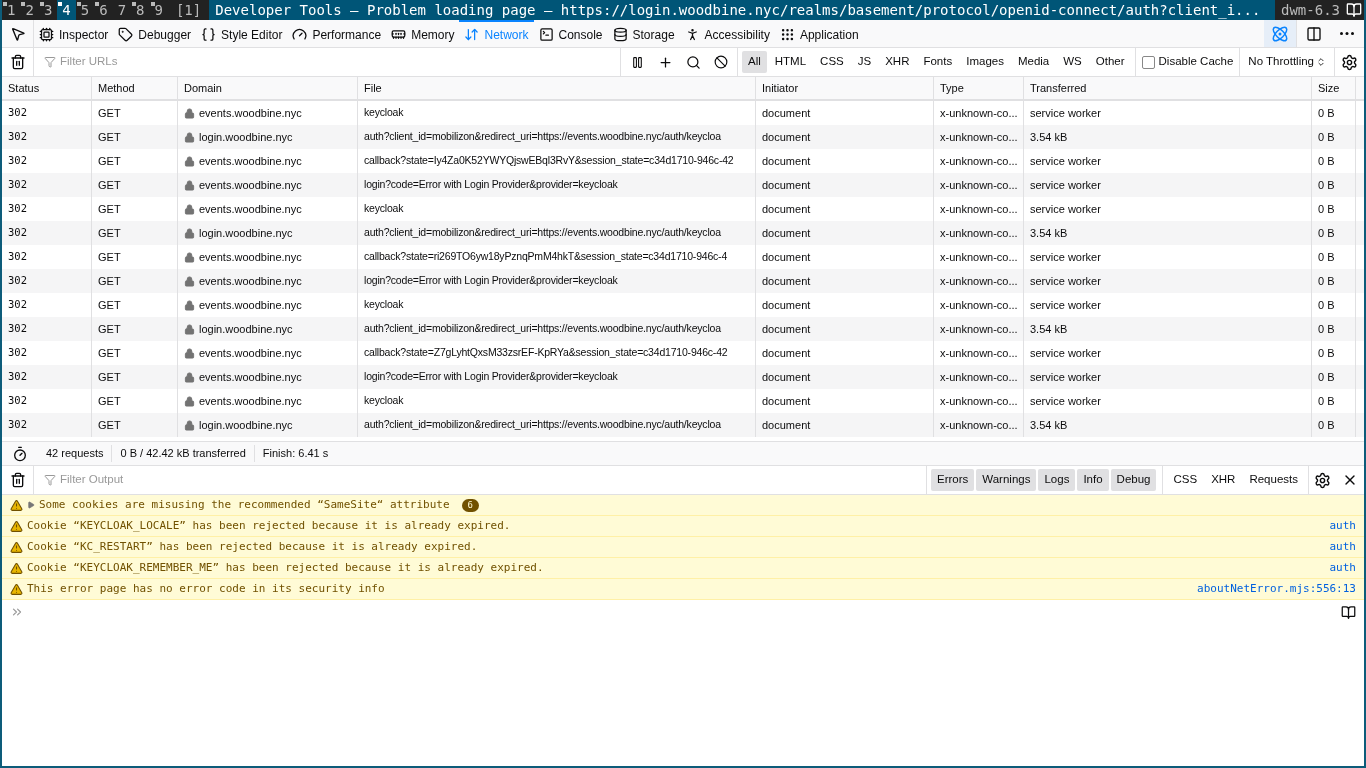  Describe the element at coordinates (727, 33) in the screenshot. I see `devtools-tab: Accessibility` at that location.